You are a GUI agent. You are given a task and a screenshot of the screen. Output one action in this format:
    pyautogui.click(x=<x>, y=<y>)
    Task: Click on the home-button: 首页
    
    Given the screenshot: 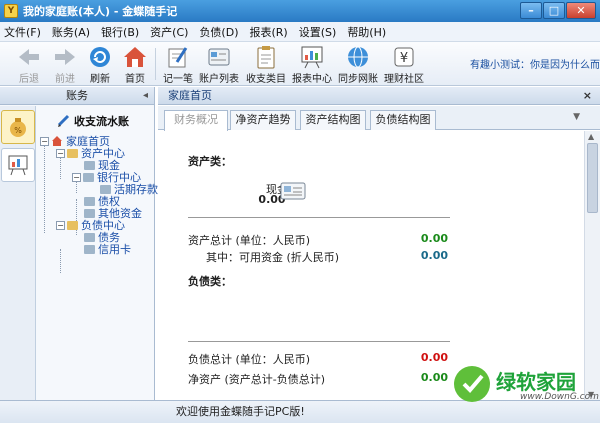 What is the action you would take?
    pyautogui.click(x=135, y=65)
    